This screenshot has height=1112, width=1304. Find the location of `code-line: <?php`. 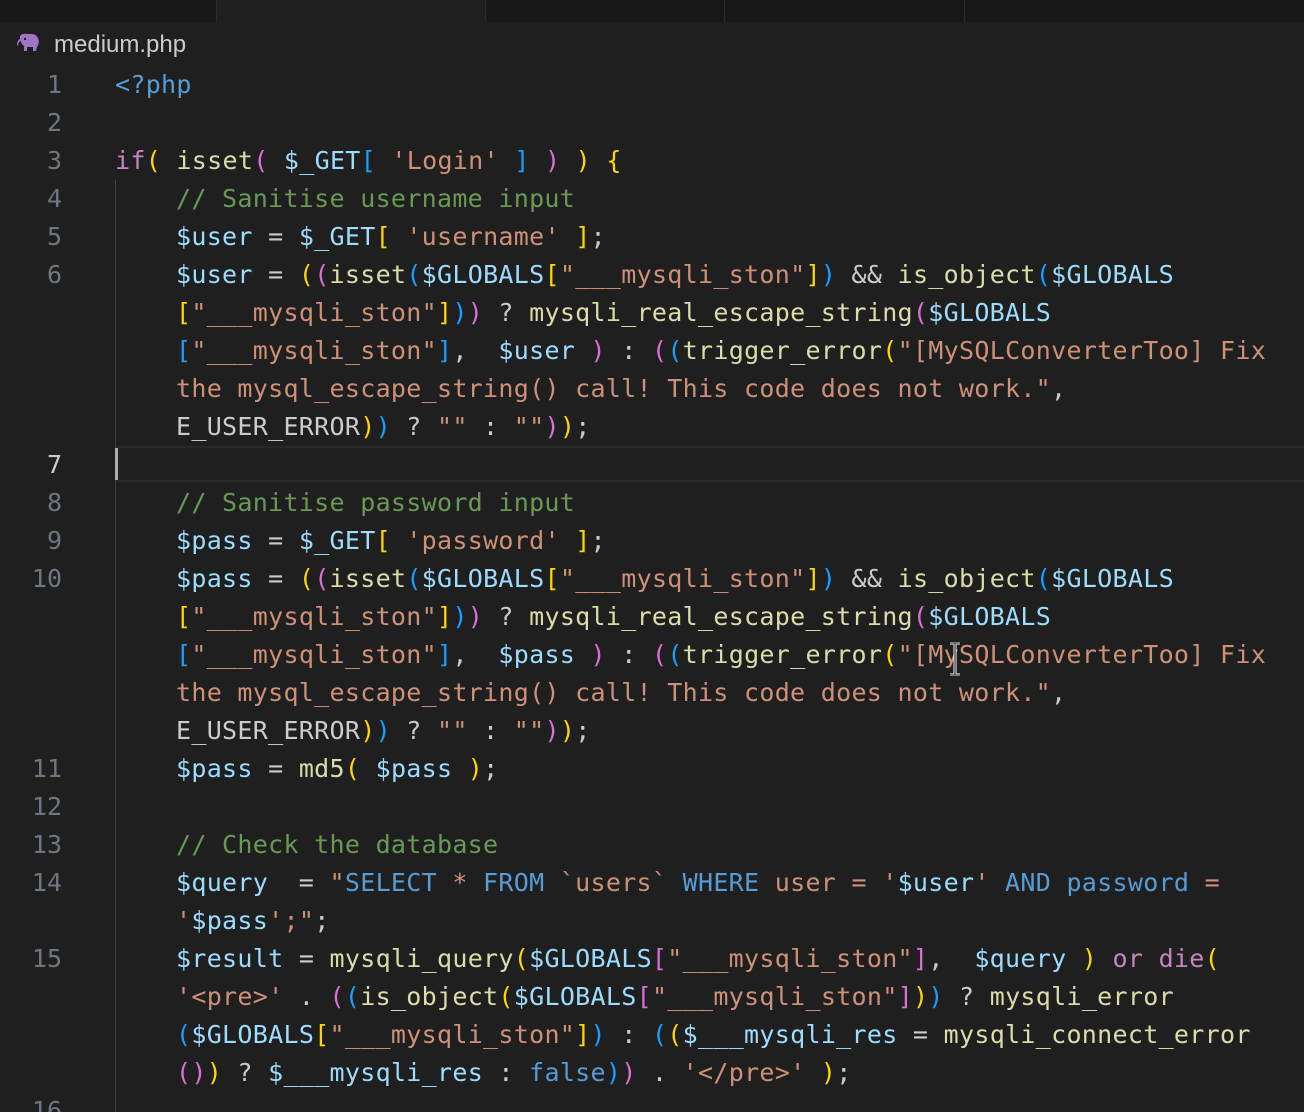

code-line: <?php is located at coordinates (153, 85).